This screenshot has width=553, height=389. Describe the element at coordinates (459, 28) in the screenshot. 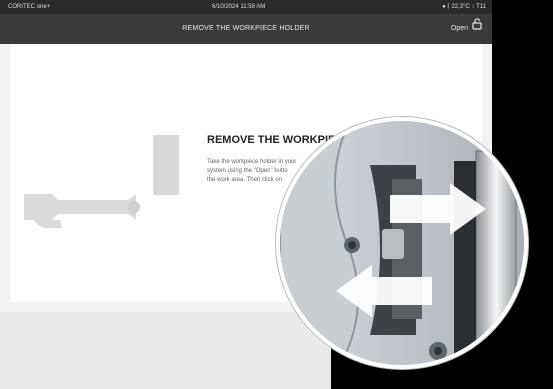

I see `open-label: Open` at that location.